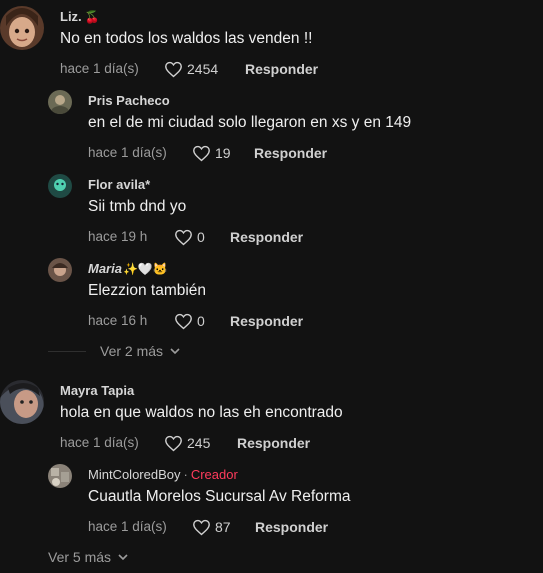 This screenshot has width=543, height=573. What do you see at coordinates (80, 557) in the screenshot?
I see `view-more-label: Ver 5 más` at bounding box center [80, 557].